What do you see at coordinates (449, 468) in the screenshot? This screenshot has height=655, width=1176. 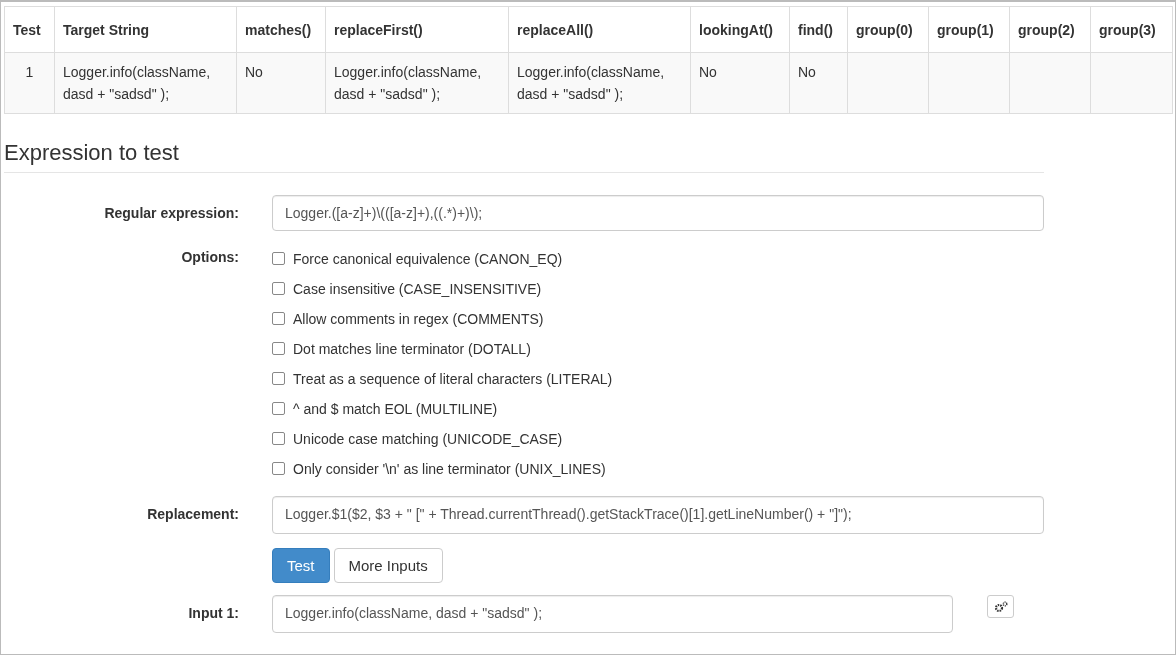 I see `option-label: Only consider '\n' as line terminator (UNIX_LINES)` at bounding box center [449, 468].